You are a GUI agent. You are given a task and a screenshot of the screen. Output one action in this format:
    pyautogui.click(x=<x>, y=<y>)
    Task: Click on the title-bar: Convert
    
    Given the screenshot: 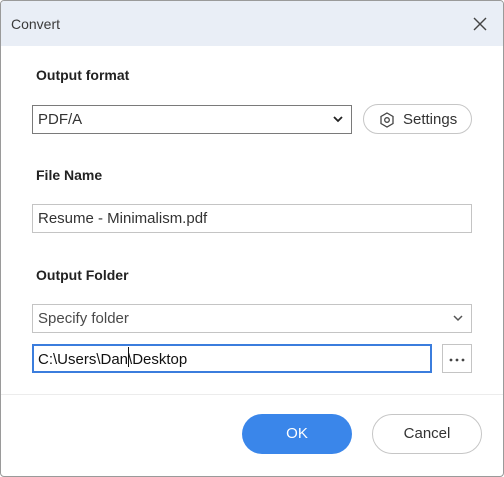 What is the action you would take?
    pyautogui.click(x=252, y=23)
    